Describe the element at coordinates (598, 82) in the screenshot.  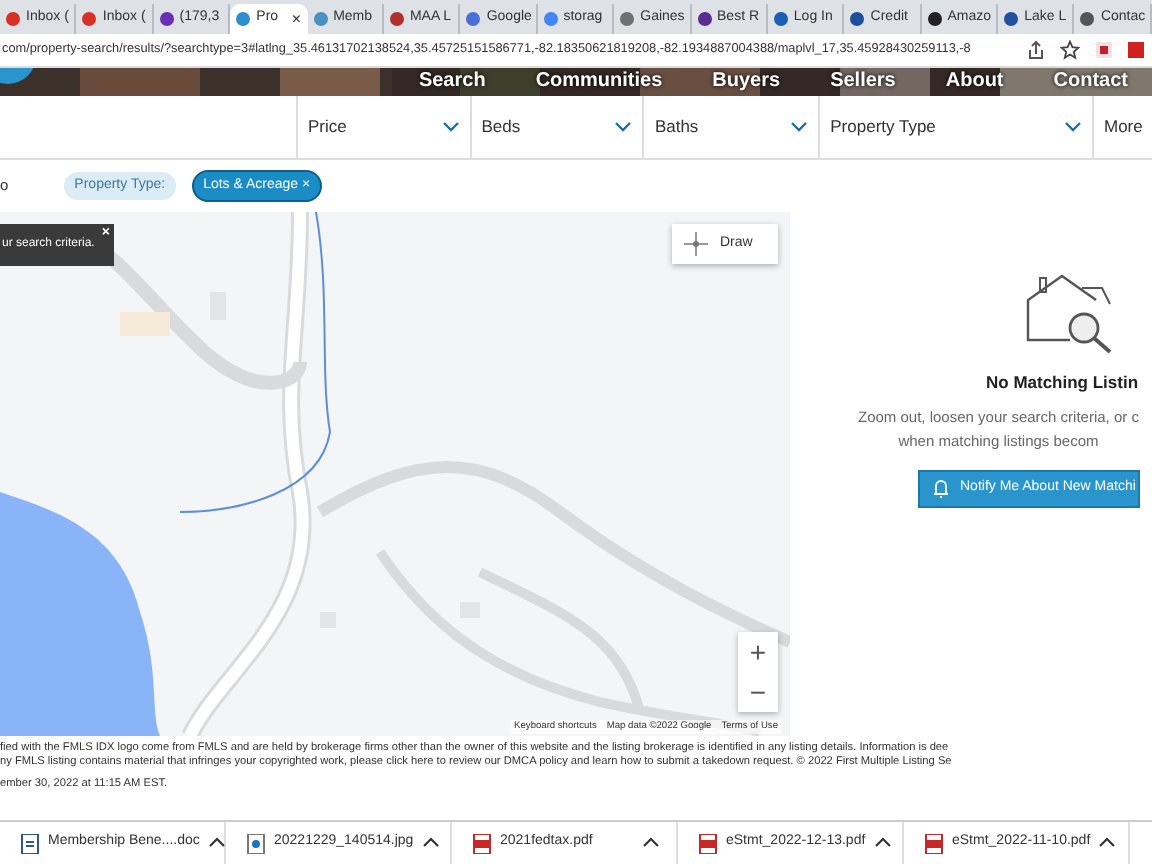
I see `nav-link: Communities` at that location.